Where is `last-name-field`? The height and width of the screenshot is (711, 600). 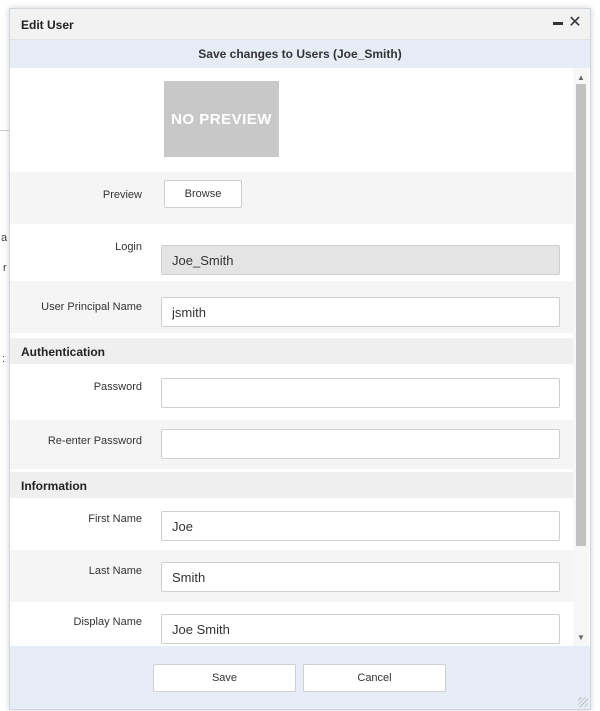
last-name-field is located at coordinates (360, 577).